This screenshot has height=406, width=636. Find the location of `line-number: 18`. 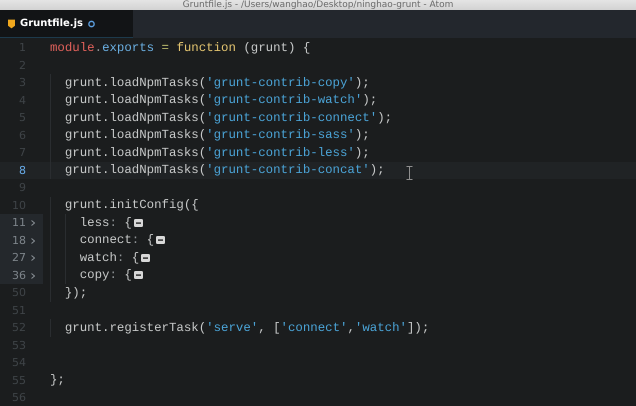

line-number: 18 is located at coordinates (19, 240).